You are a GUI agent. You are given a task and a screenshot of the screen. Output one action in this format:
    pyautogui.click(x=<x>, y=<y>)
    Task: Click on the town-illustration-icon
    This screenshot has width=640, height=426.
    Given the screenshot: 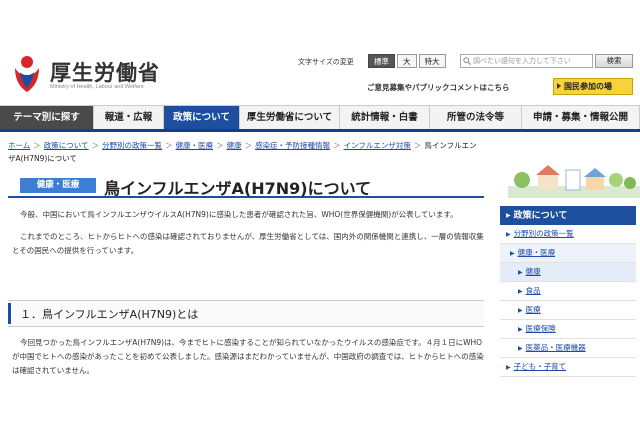 What is the action you would take?
    pyautogui.click(x=574, y=181)
    